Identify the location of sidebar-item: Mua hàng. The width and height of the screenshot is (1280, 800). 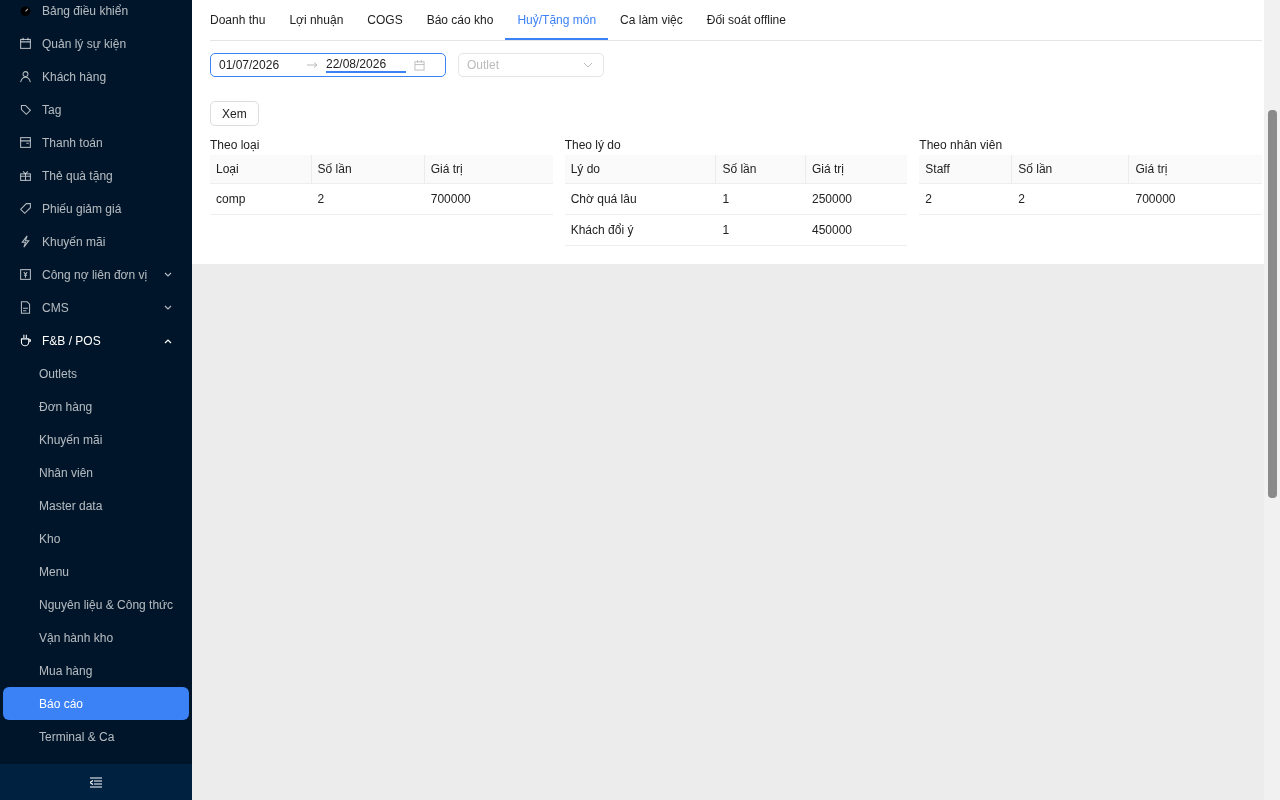
(96, 670).